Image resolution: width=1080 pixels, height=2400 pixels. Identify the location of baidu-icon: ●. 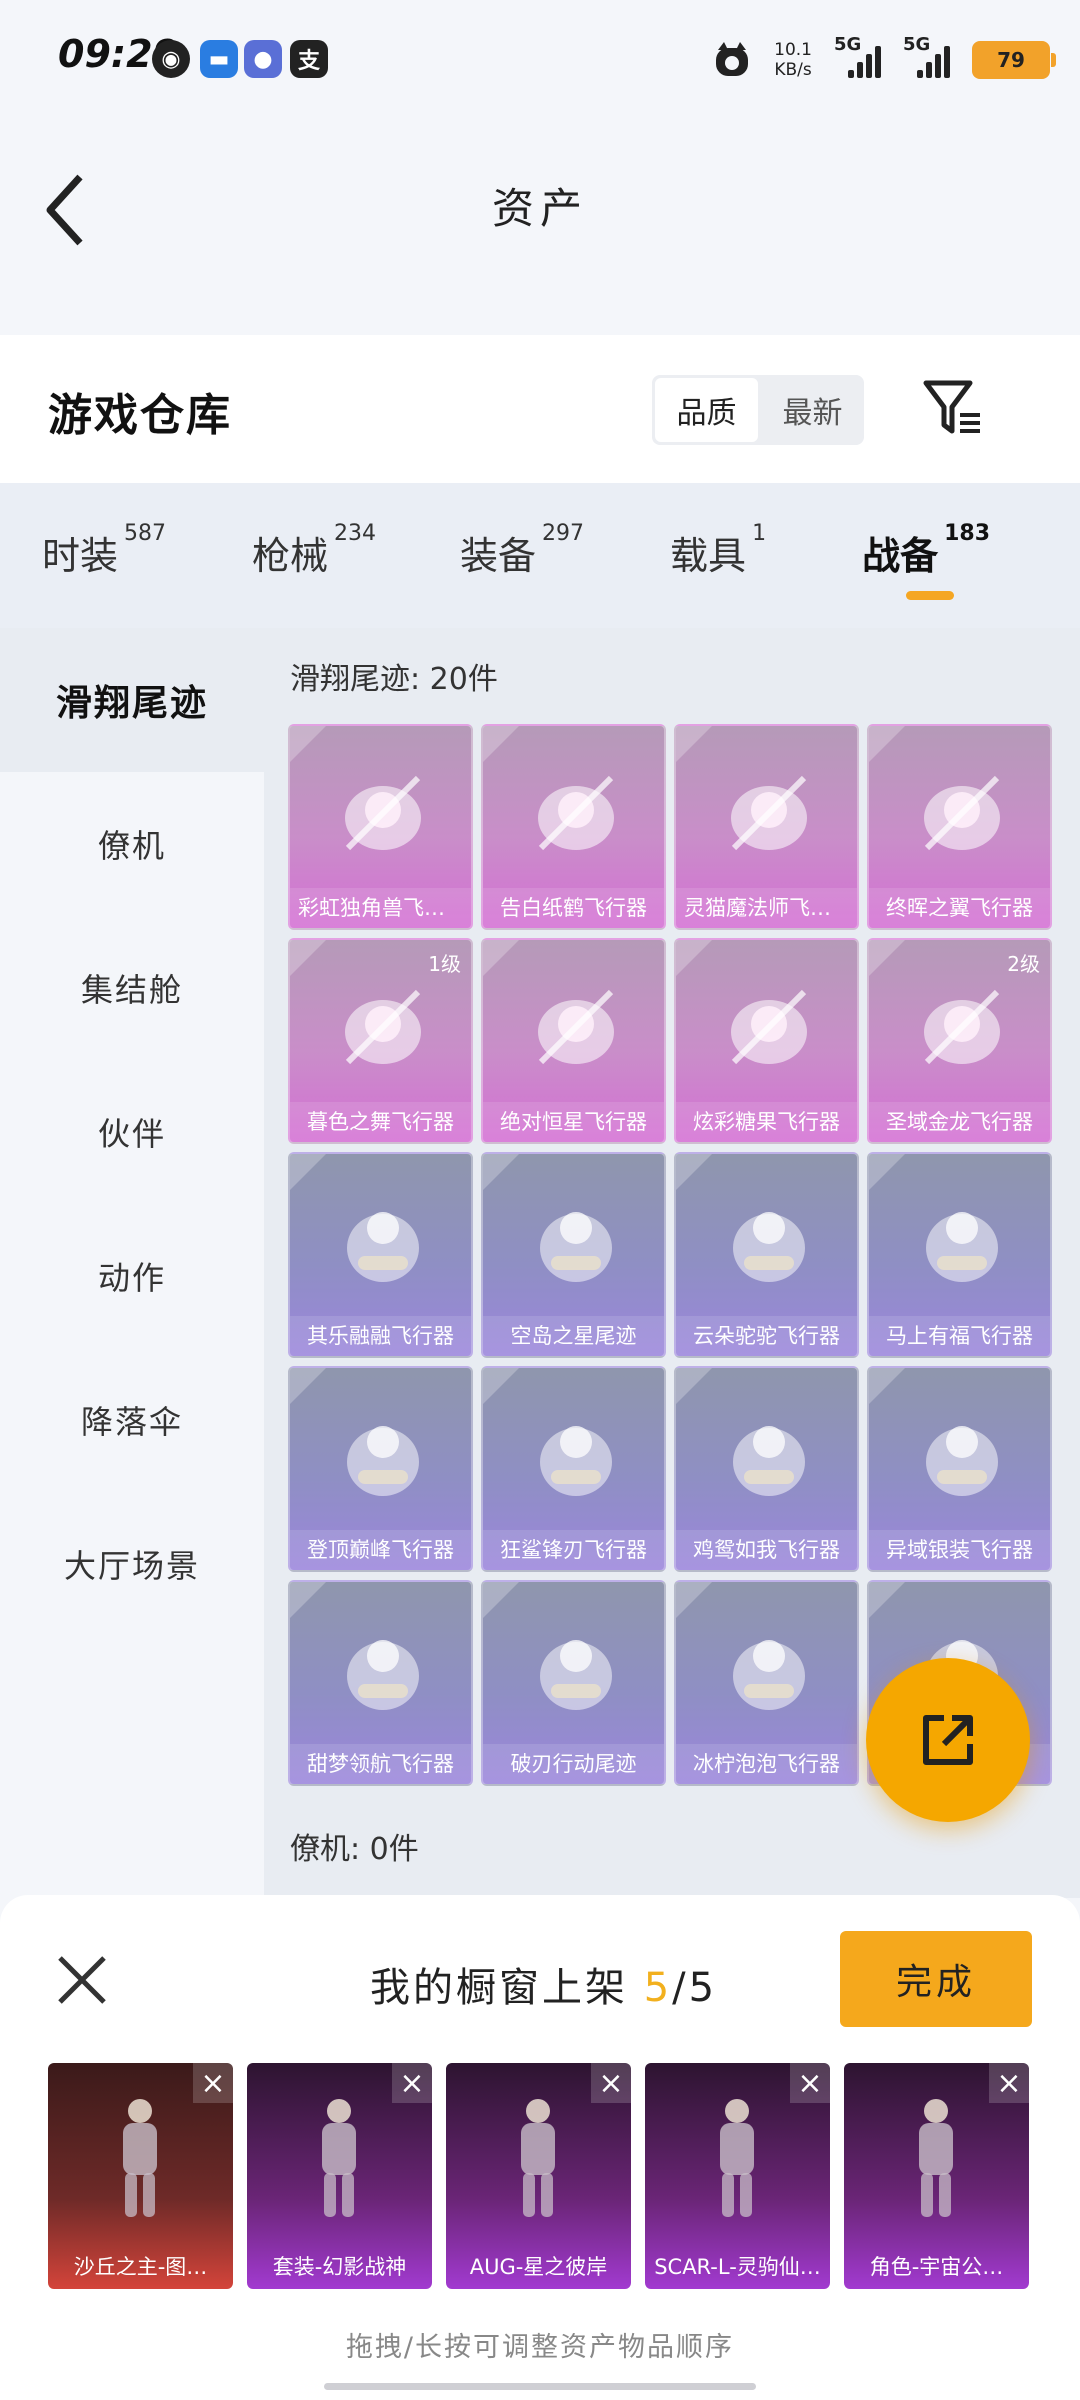
(263, 59).